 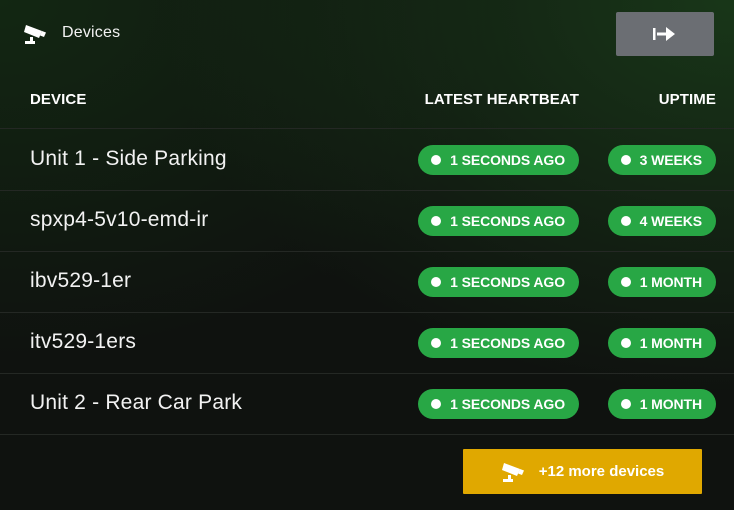 What do you see at coordinates (119, 219) in the screenshot?
I see `device-name: spxp4-5v10-emd-ir` at bounding box center [119, 219].